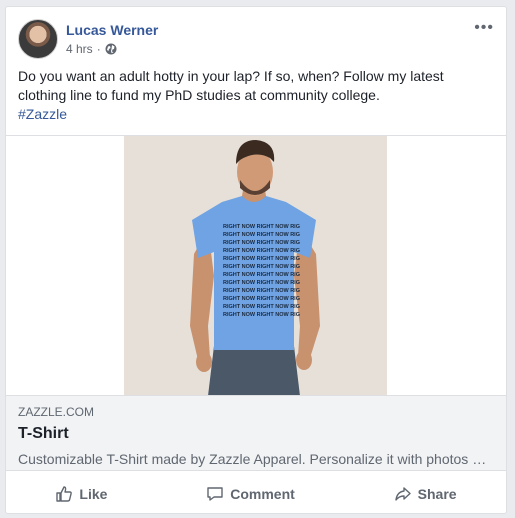 Image resolution: width=515 pixels, height=518 pixels. I want to click on post-meta: 4 hrs ·, so click(91, 49).